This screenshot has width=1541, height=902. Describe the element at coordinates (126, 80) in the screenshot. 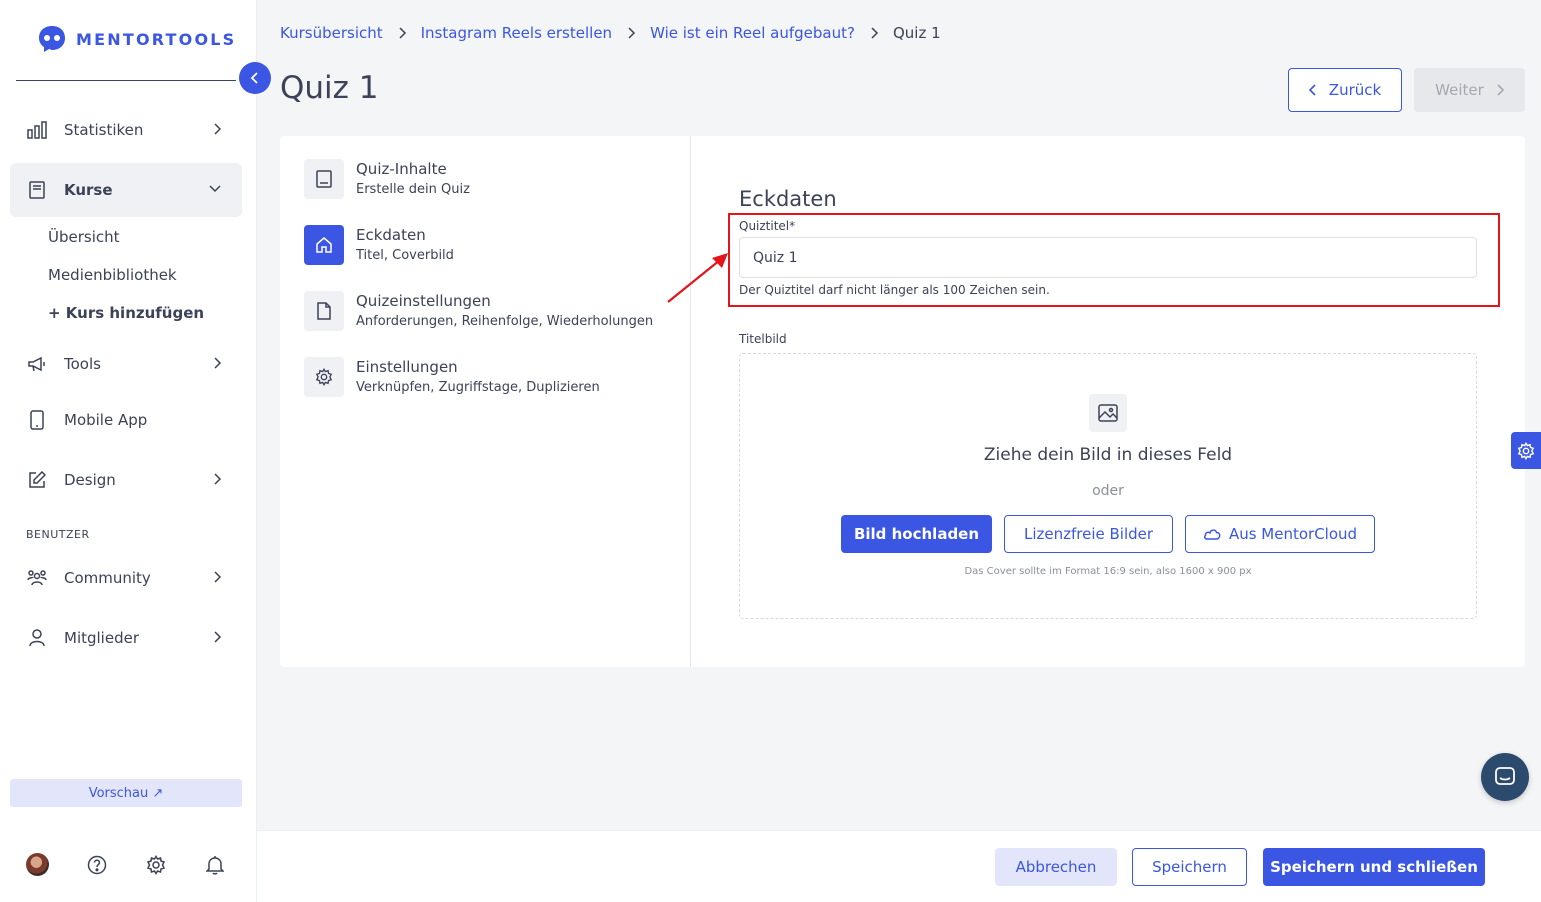

I see `logo-divider` at that location.